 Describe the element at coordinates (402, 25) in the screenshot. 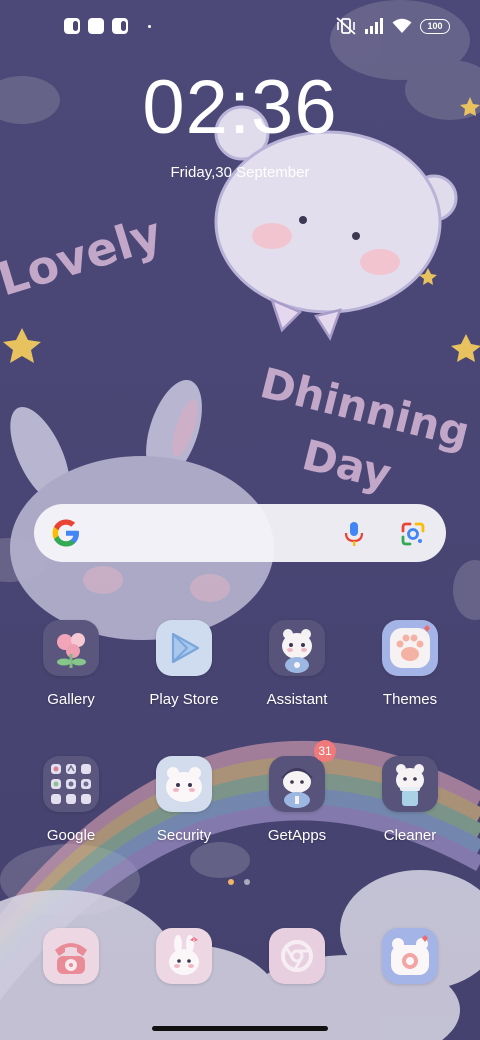

I see `wifi-icon` at that location.